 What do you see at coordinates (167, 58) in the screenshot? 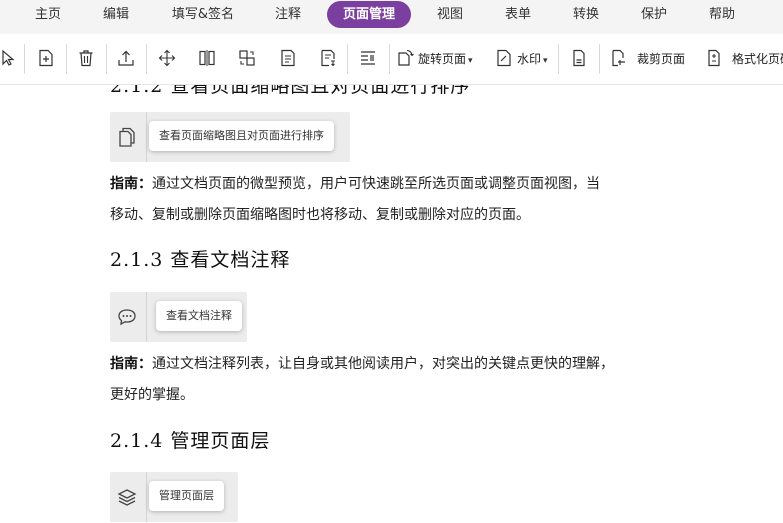
I see `move-page-icon` at bounding box center [167, 58].